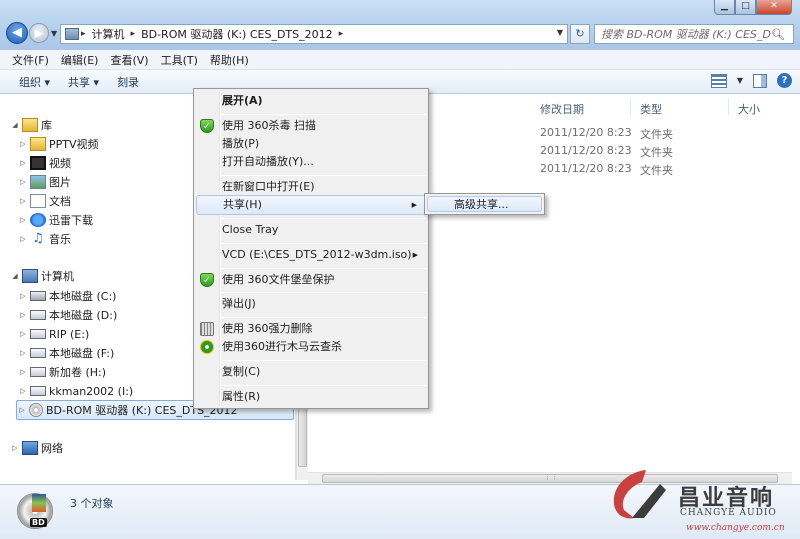  What do you see at coordinates (179, 60) in the screenshot?
I see `menu-tools: 工具(T)` at bounding box center [179, 60].